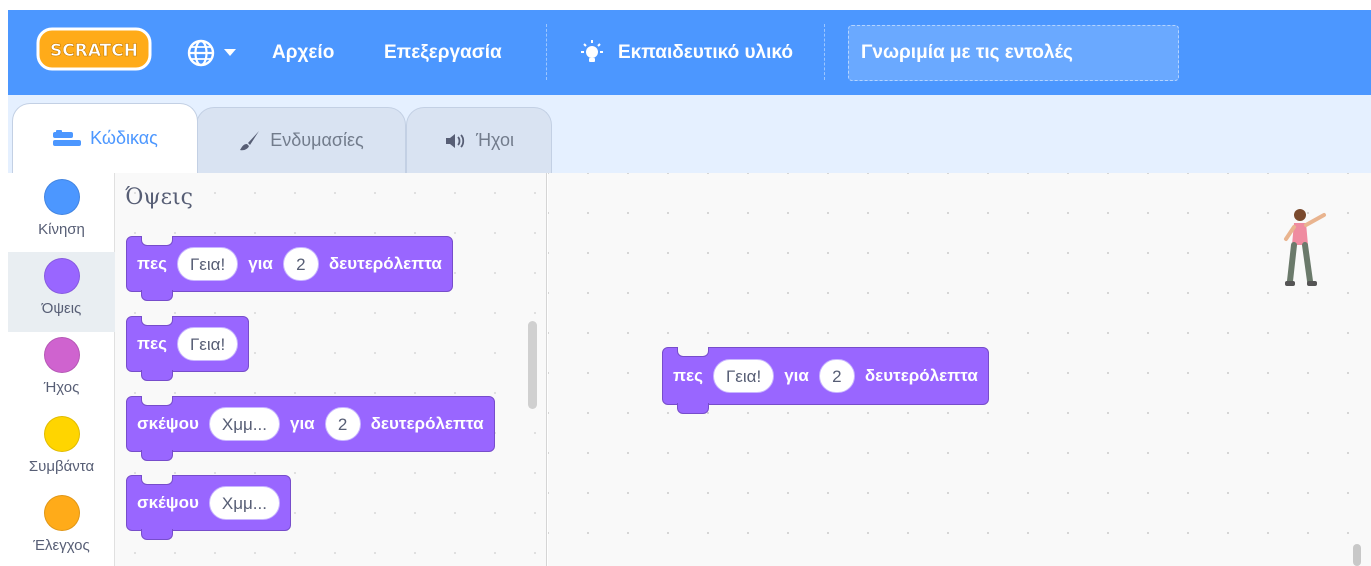 The width and height of the screenshot is (1371, 566). Describe the element at coordinates (61, 229) in the screenshot. I see `category-label: Κίνηση` at that location.